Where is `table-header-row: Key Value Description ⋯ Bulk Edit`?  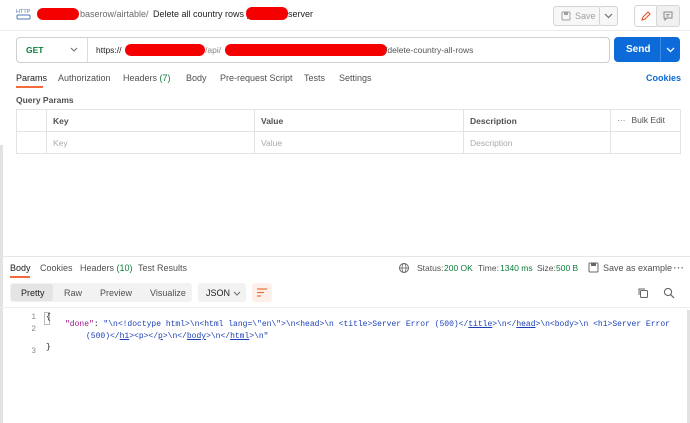
table-header-row: Key Value Description ⋯ Bulk Edit is located at coordinates (348, 120).